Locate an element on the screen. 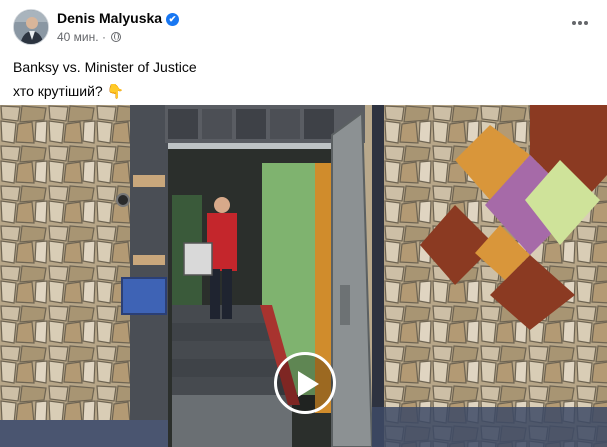 Image resolution: width=607 pixels, height=447 pixels. more-options-icon is located at coordinates (580, 23).